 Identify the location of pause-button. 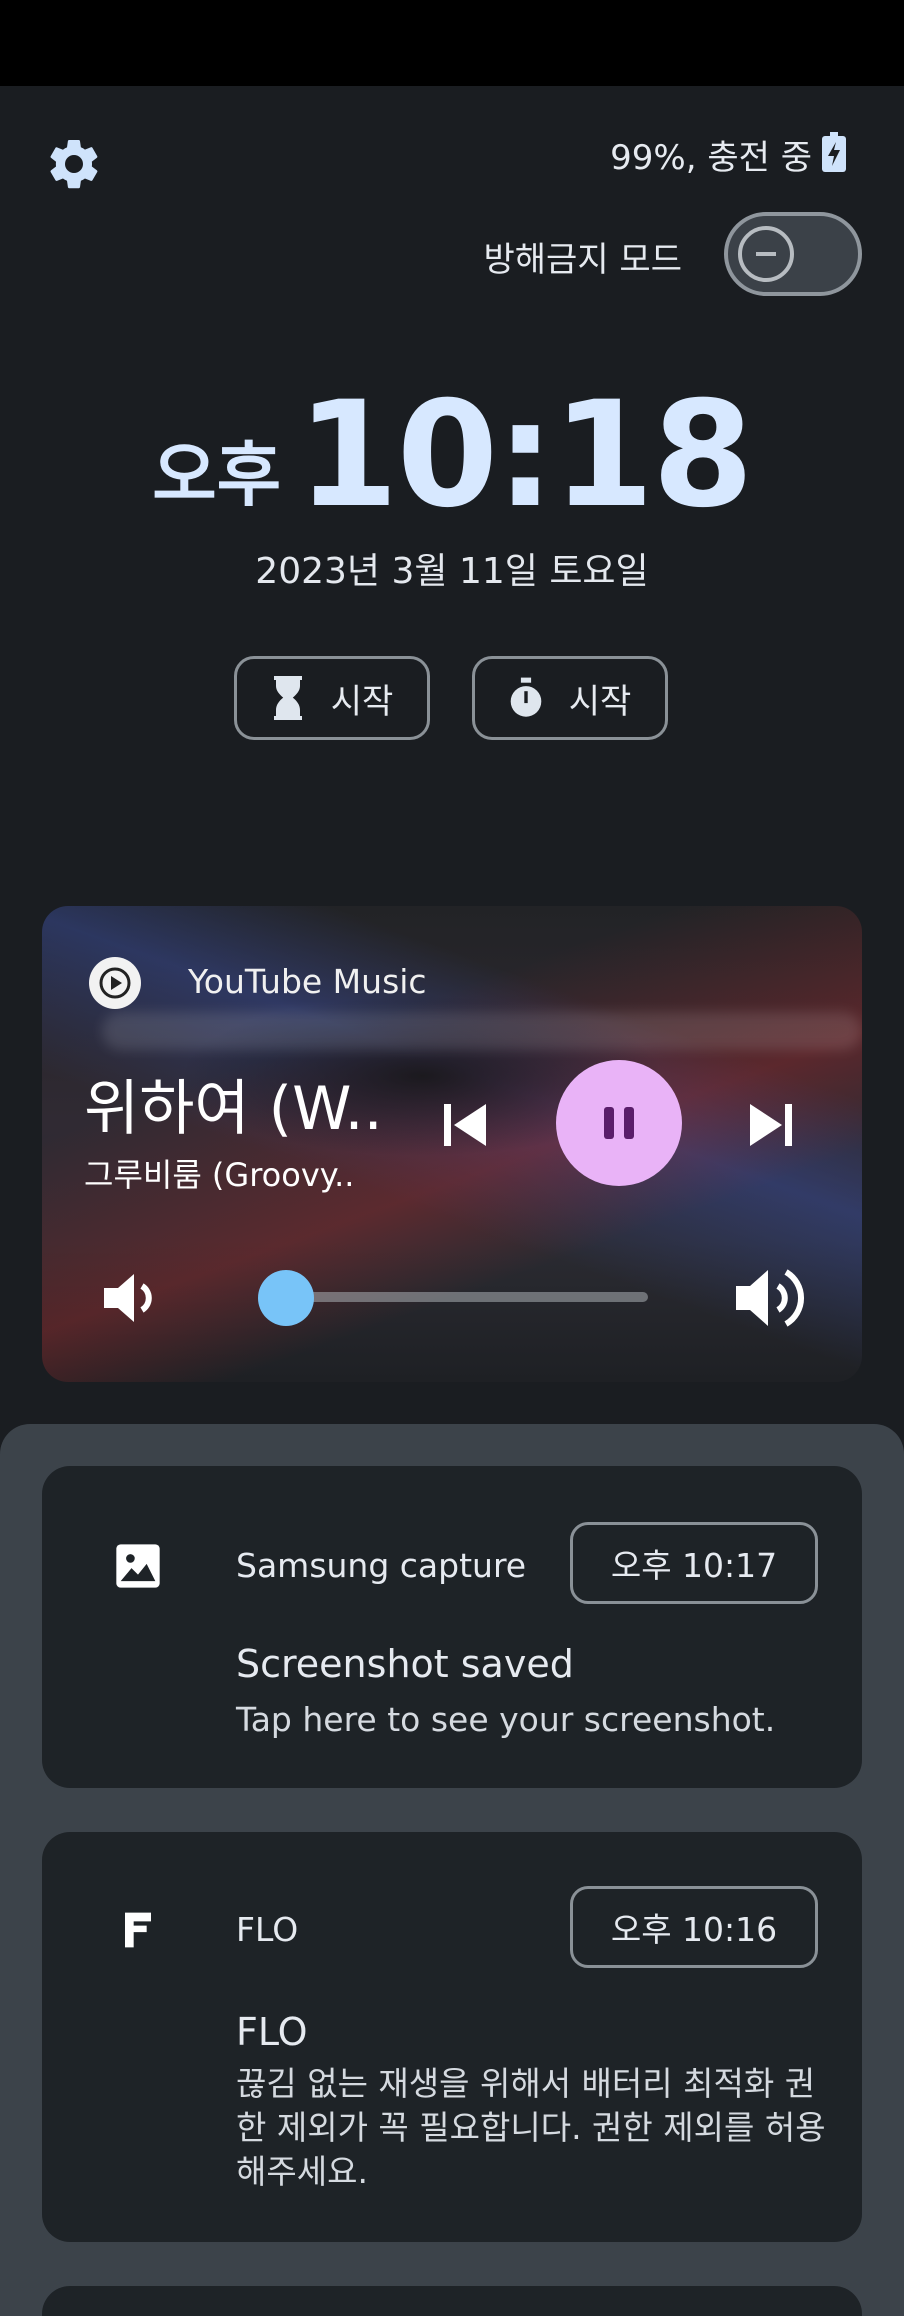
(619, 1123).